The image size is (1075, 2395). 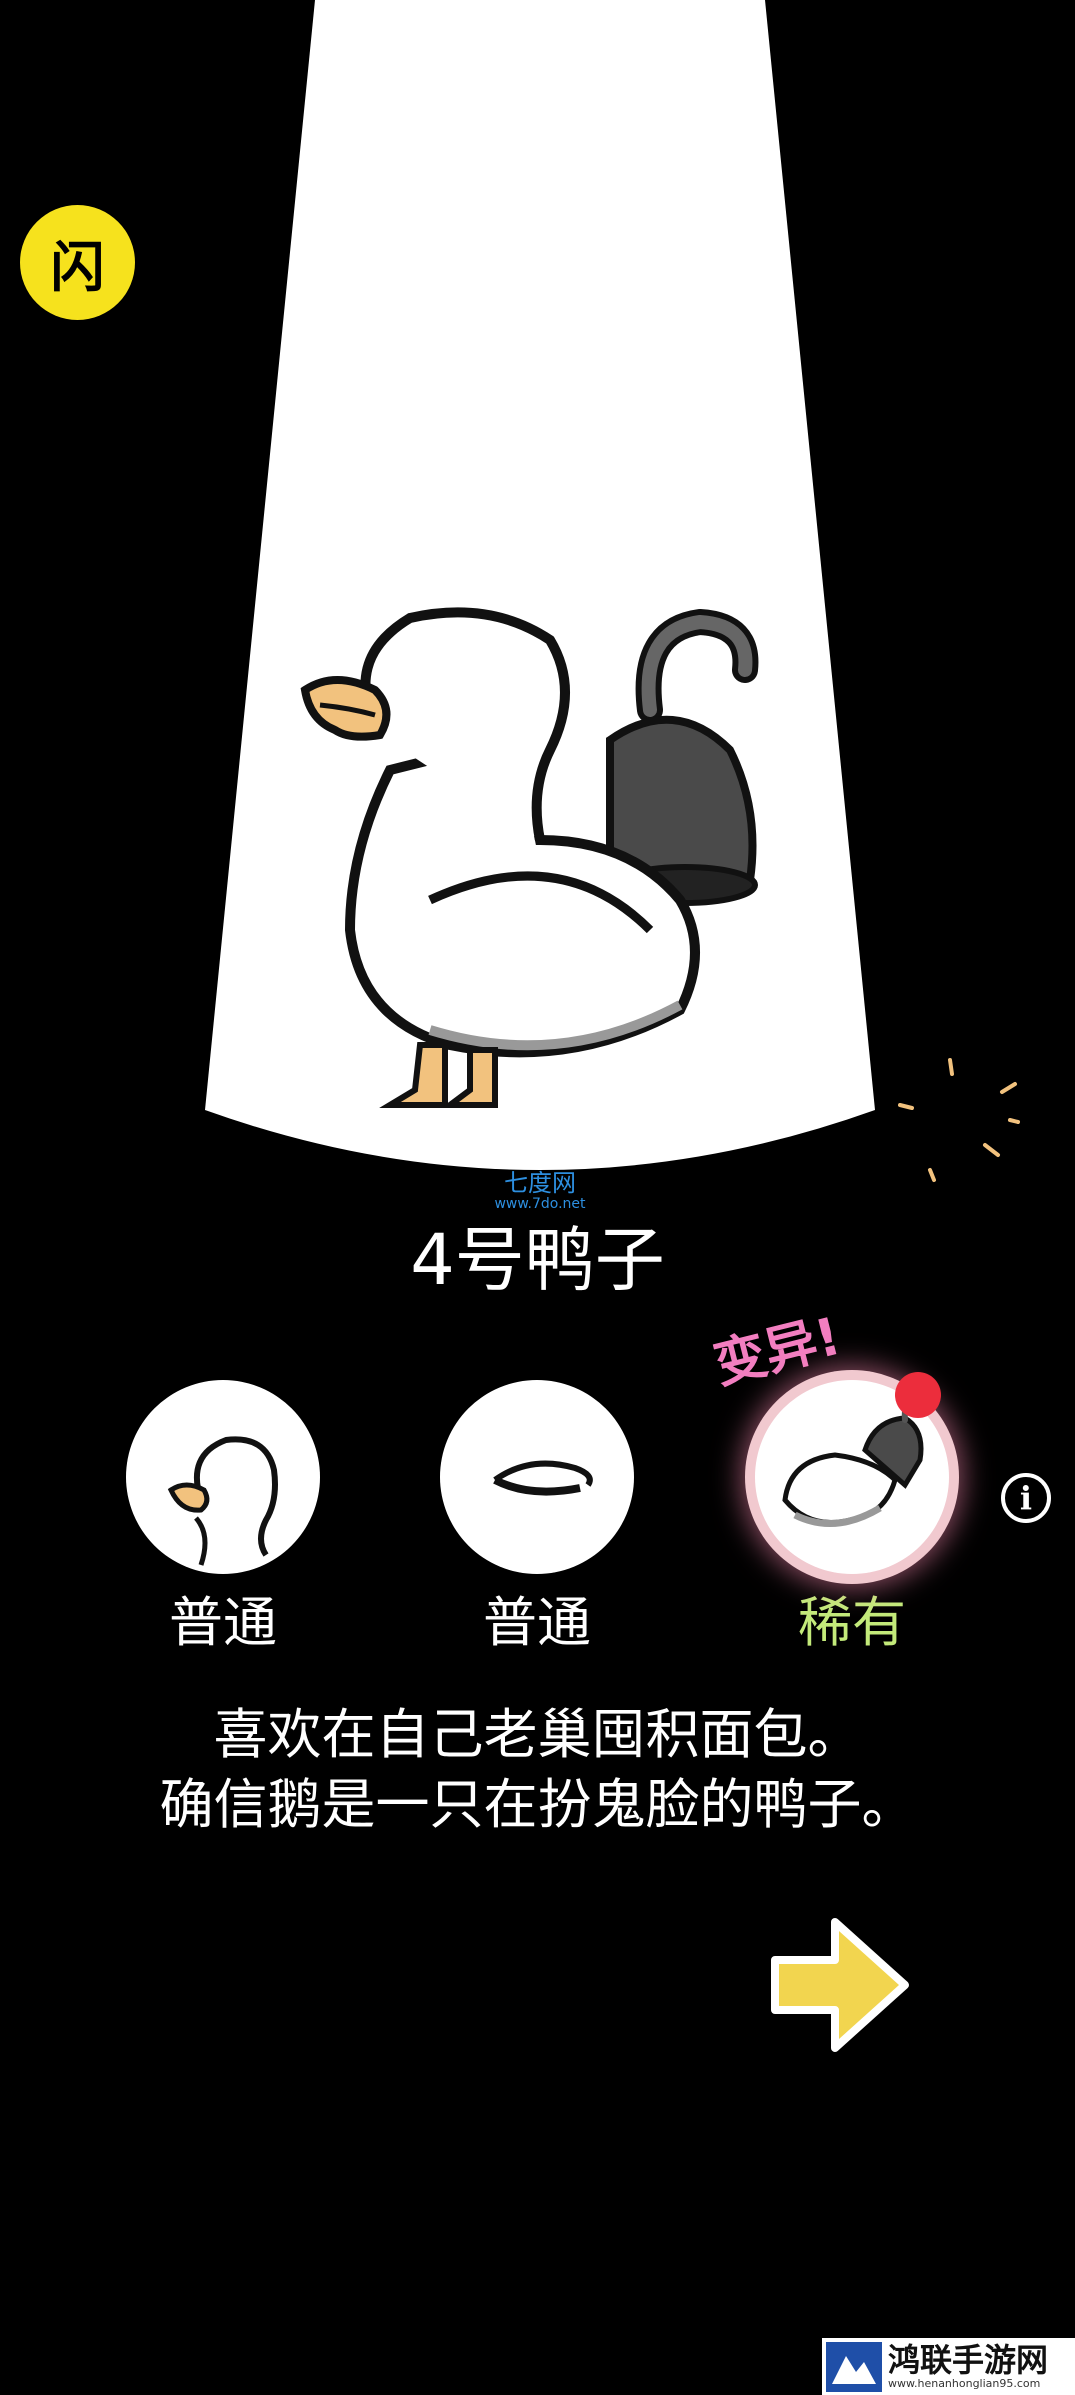 What do you see at coordinates (854, 2366) in the screenshot?
I see `site-logo-icon` at bounding box center [854, 2366].